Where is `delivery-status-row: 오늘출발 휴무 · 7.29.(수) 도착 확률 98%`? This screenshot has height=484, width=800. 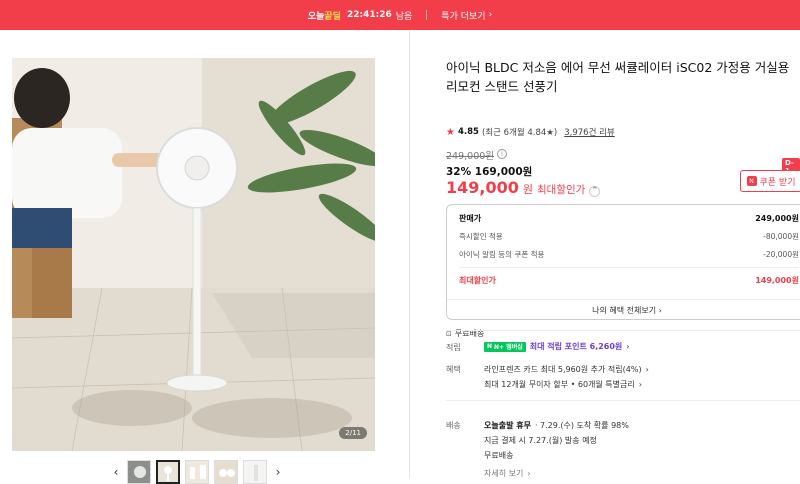 delivery-status-row: 오늘출발 휴무 · 7.29.(수) 도착 확률 98% is located at coordinates (556, 425).